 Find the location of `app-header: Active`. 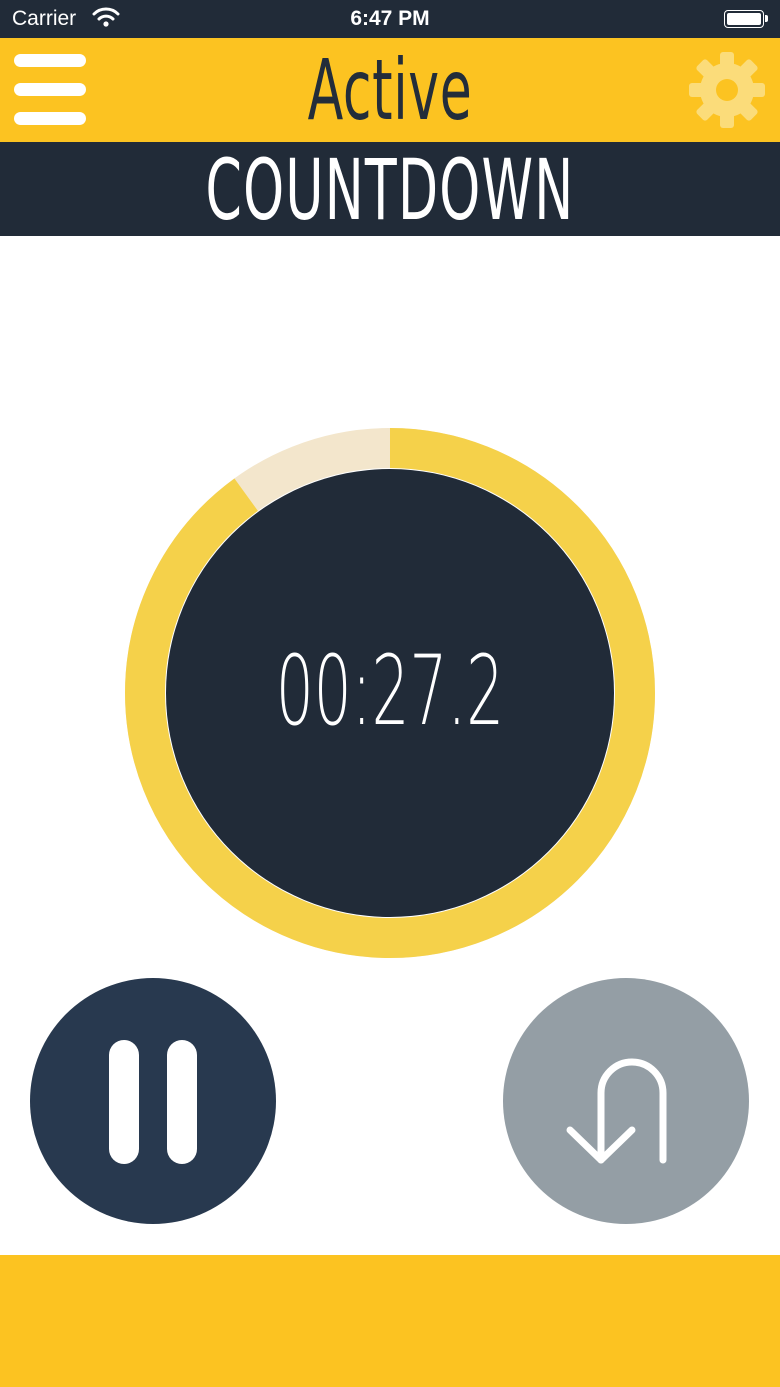

app-header: Active is located at coordinates (390, 90).